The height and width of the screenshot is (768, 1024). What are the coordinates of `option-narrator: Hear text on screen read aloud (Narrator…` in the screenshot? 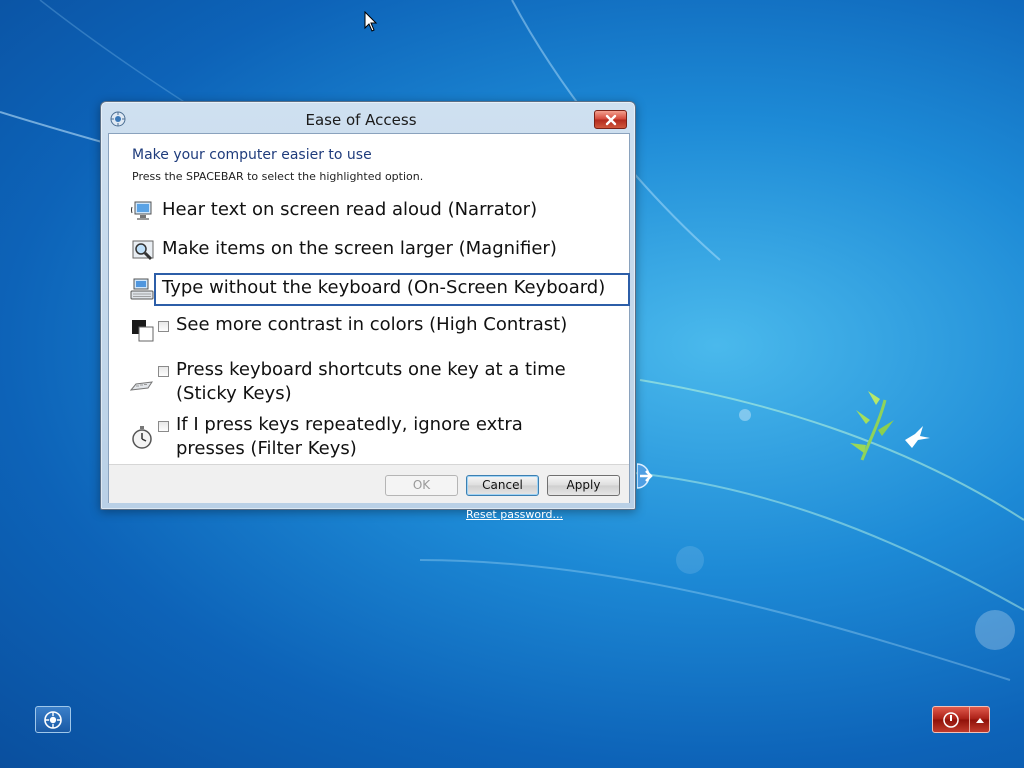 It's located at (370, 211).